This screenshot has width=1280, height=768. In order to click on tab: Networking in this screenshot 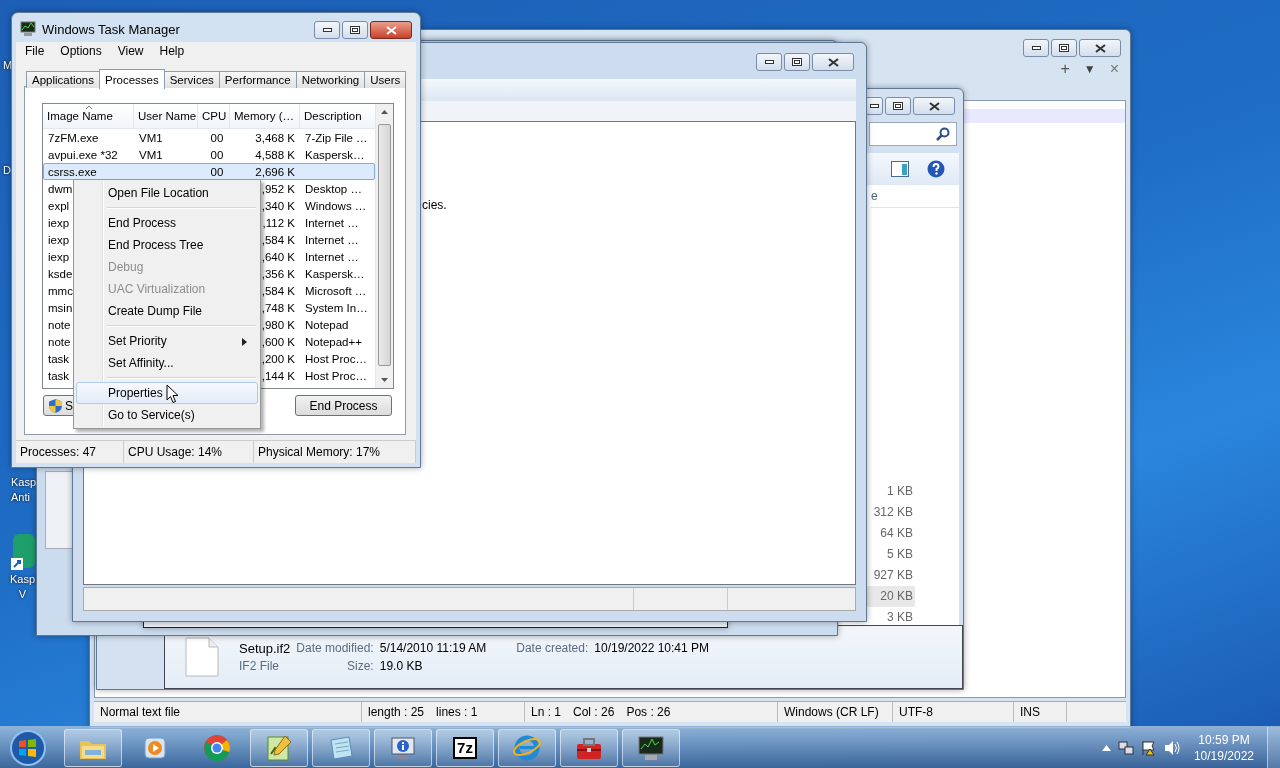, I will do `click(330, 79)`.